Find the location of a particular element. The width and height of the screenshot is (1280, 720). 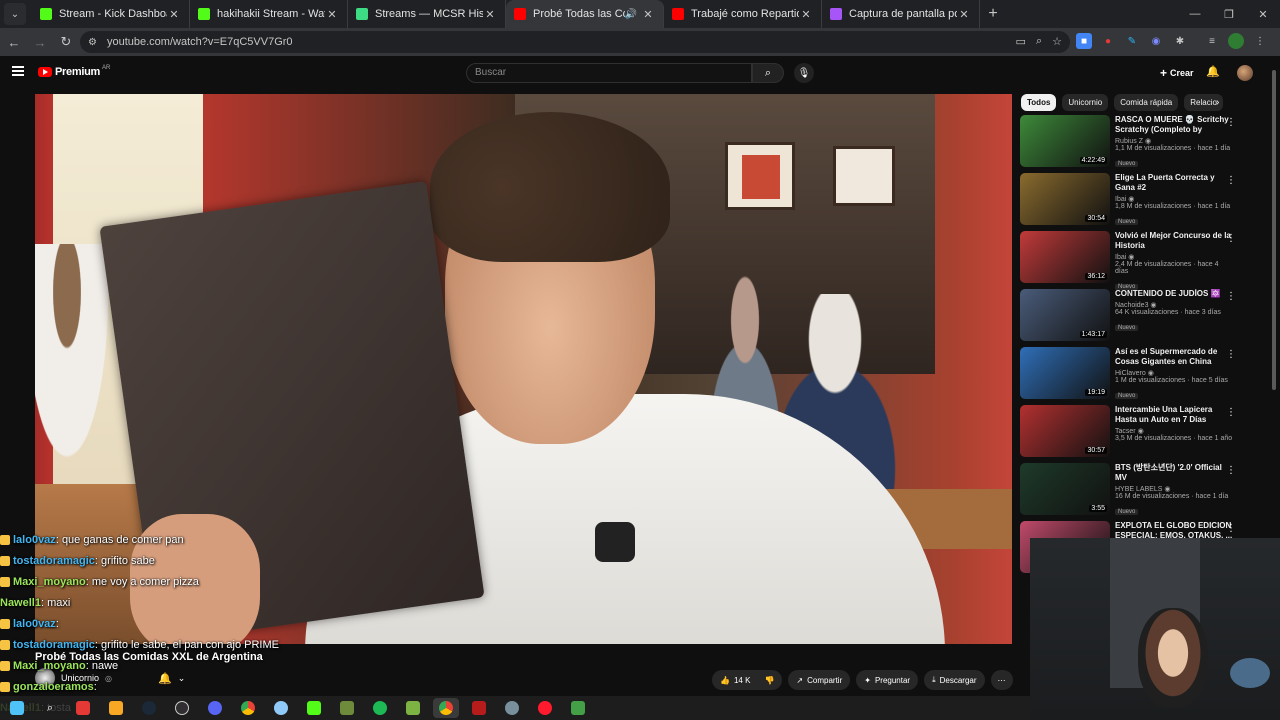

video-thumbnail: 36:12 is located at coordinates (1065, 257).